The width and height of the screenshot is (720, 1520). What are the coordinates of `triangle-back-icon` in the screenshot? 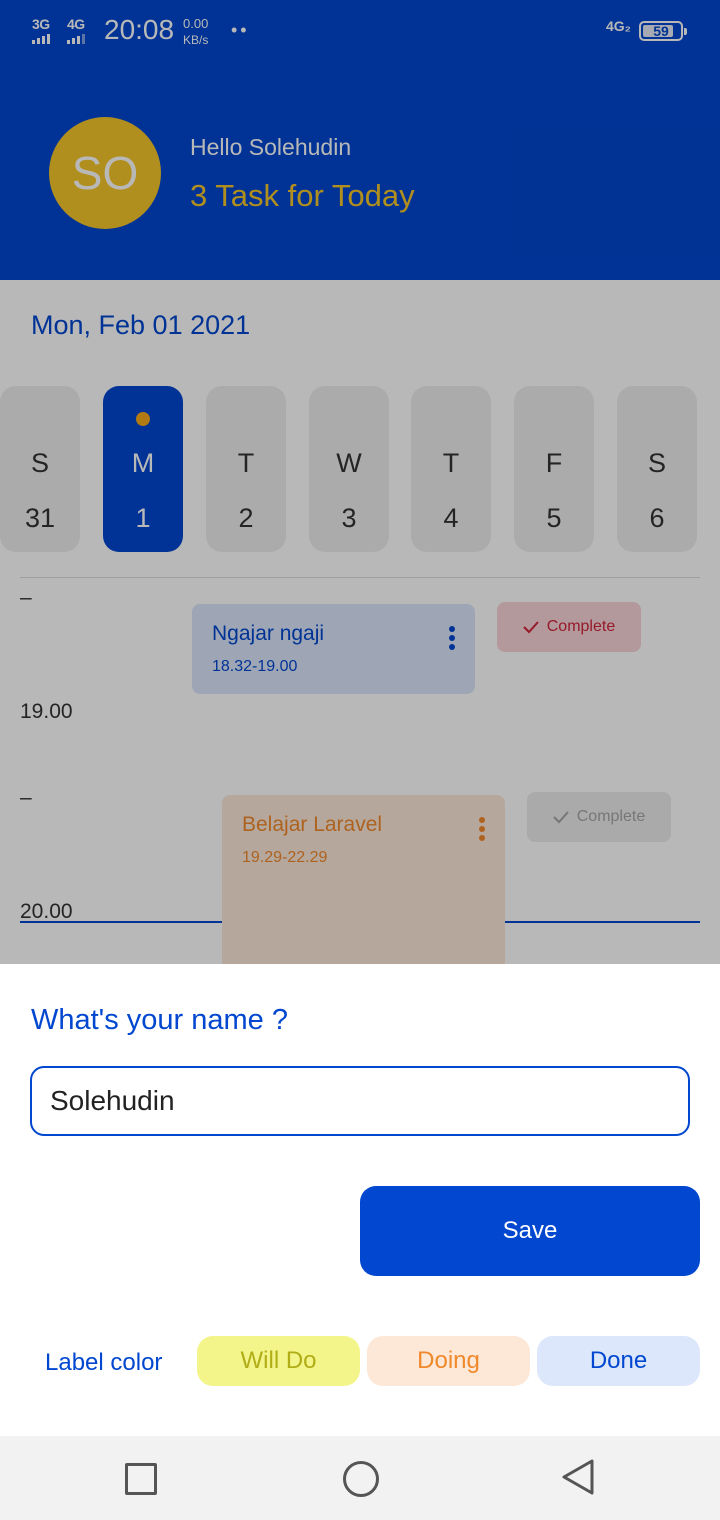 It's located at (578, 1477).